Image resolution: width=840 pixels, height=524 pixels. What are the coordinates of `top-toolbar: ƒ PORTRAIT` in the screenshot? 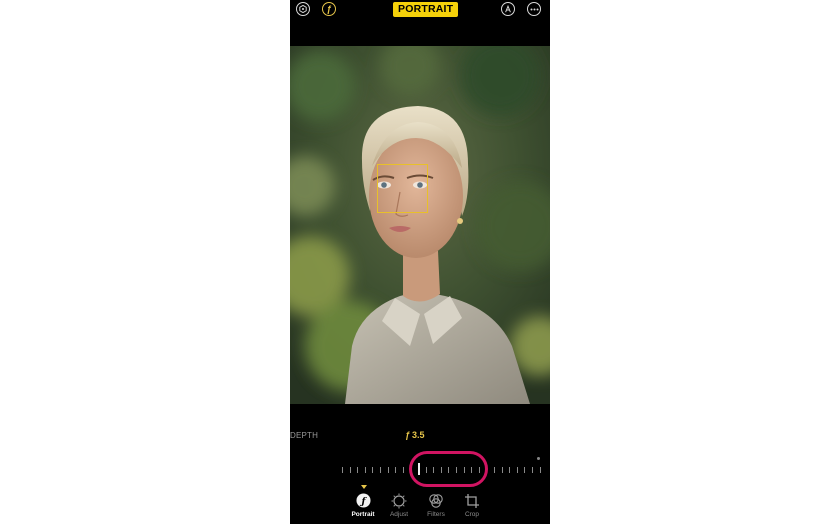 It's located at (420, 23).